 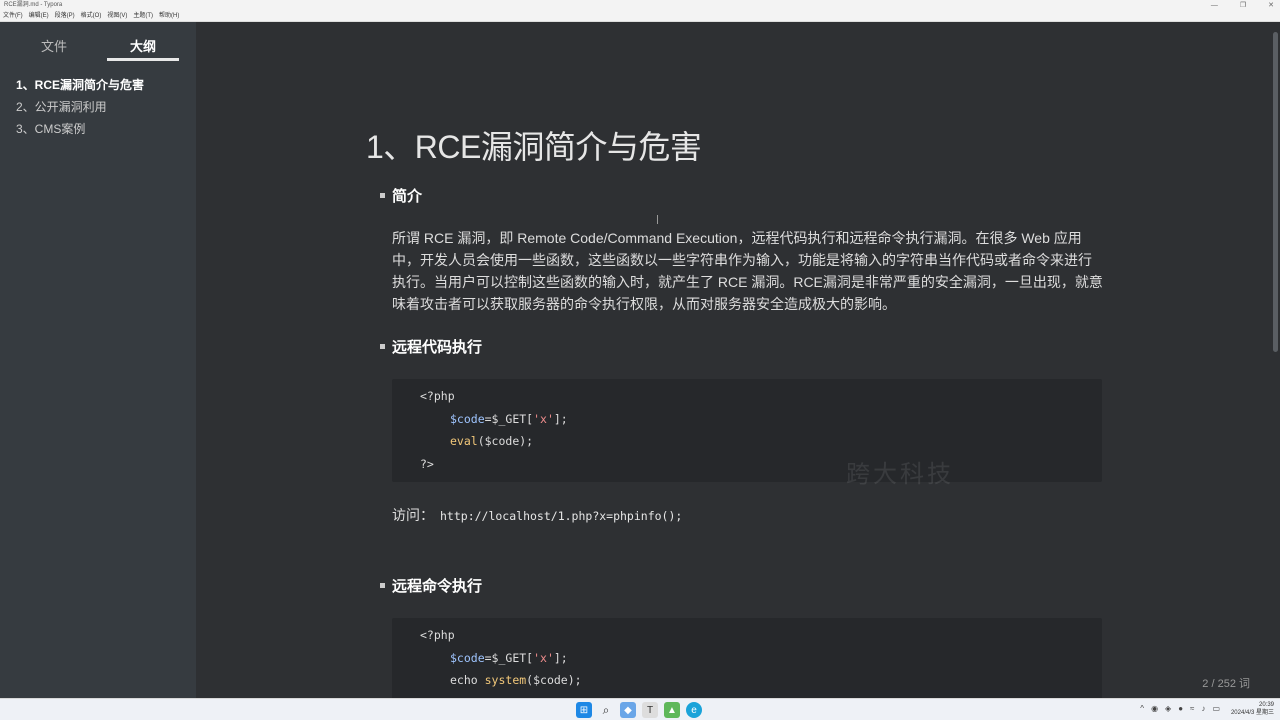 I want to click on menu-paragraph: 段落(P), so click(x=65, y=16).